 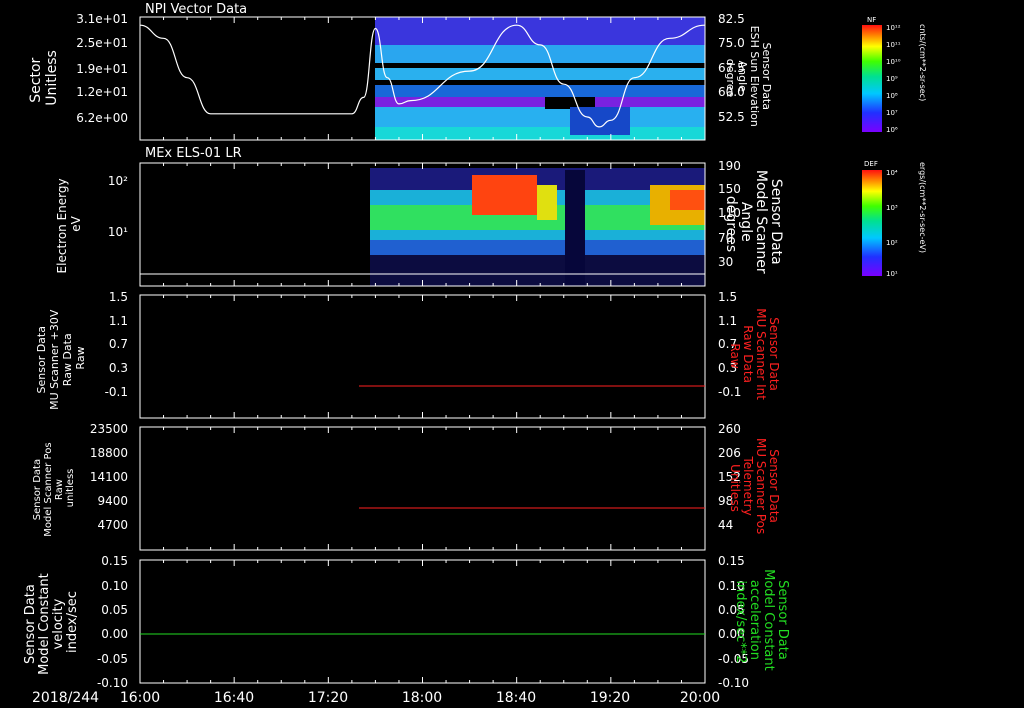 I want to click on panel2-left-label: Electron Energy eV, so click(x=69, y=224).